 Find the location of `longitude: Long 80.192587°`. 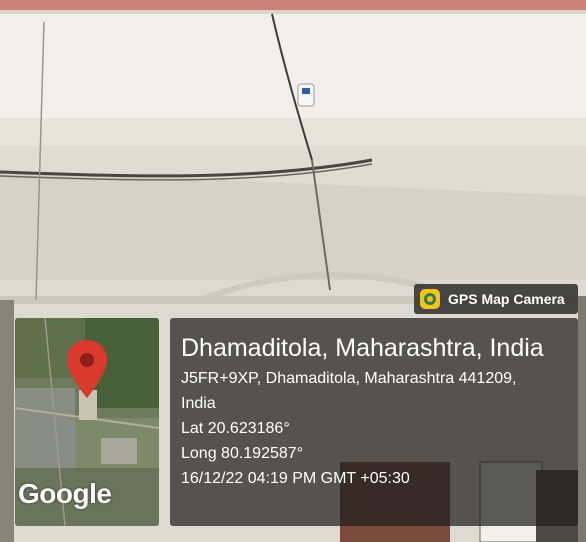

longitude: Long 80.192587° is located at coordinates (242, 453).